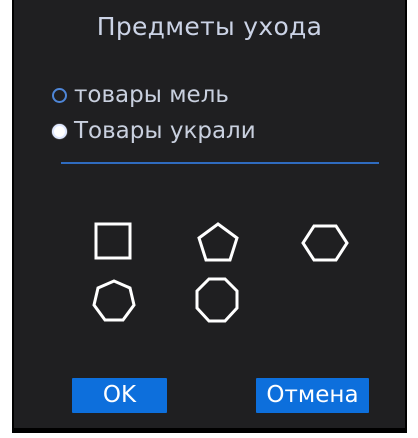 Image resolution: width=418 pixels, height=438 pixels. I want to click on option-goods-stolen: Товары украли, so click(154, 131).